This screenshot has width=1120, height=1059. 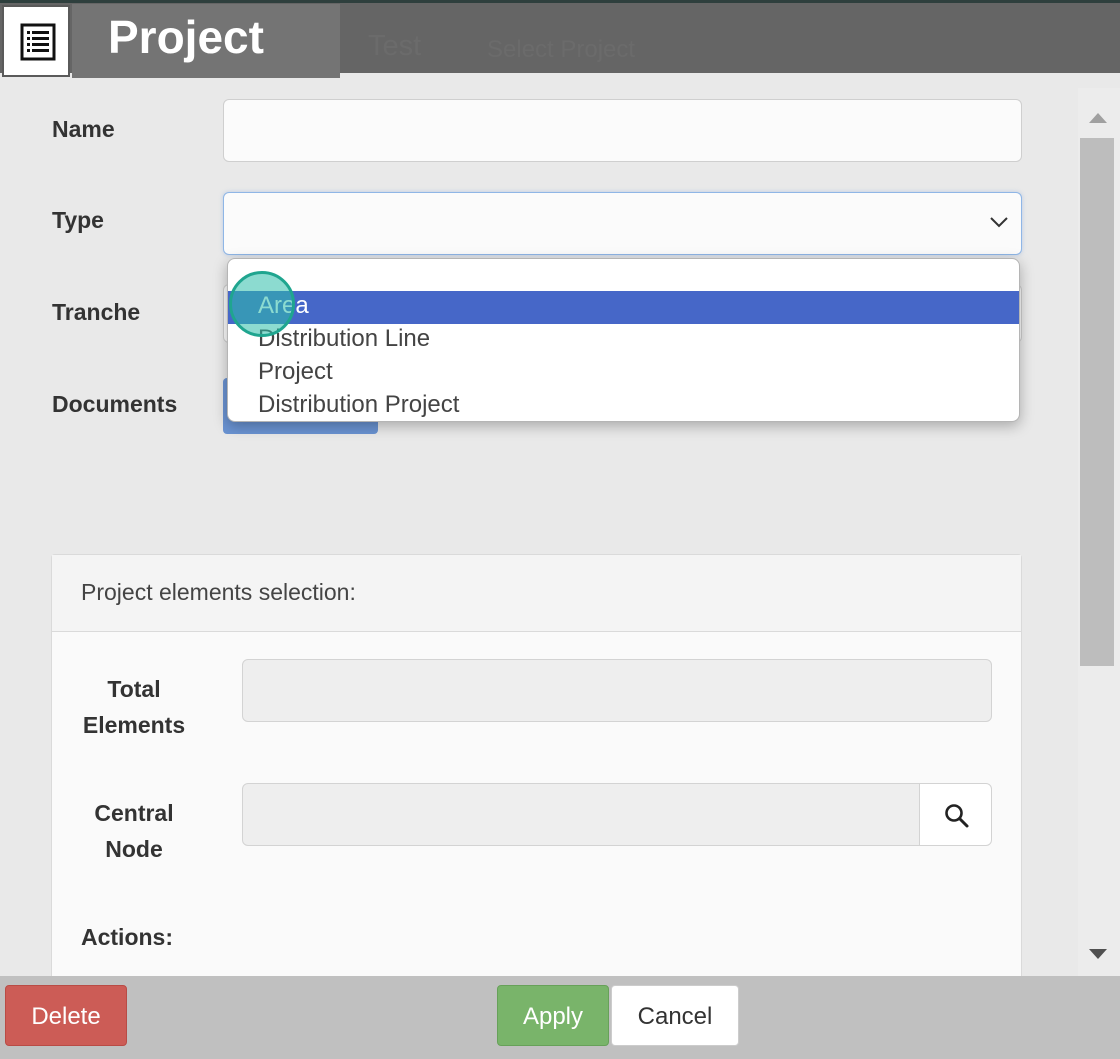 I want to click on vertical-scrollbar, so click(x=1099, y=532).